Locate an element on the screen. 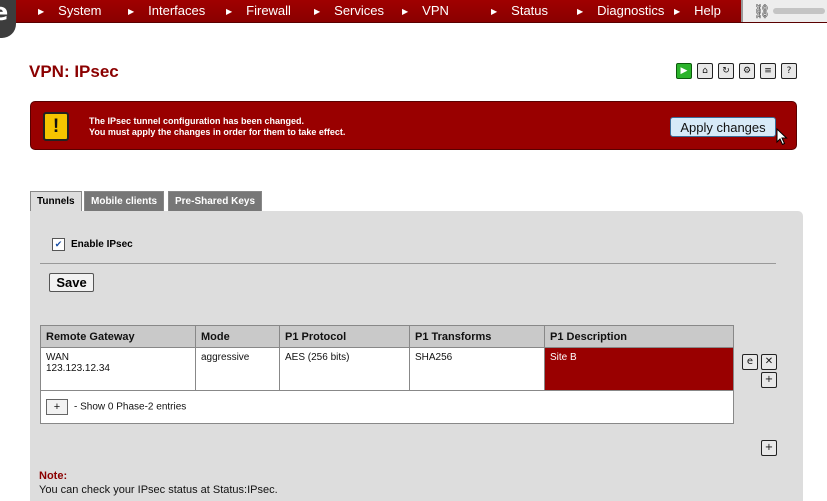  enable-ipsec-label: Enable IPsec is located at coordinates (102, 244).